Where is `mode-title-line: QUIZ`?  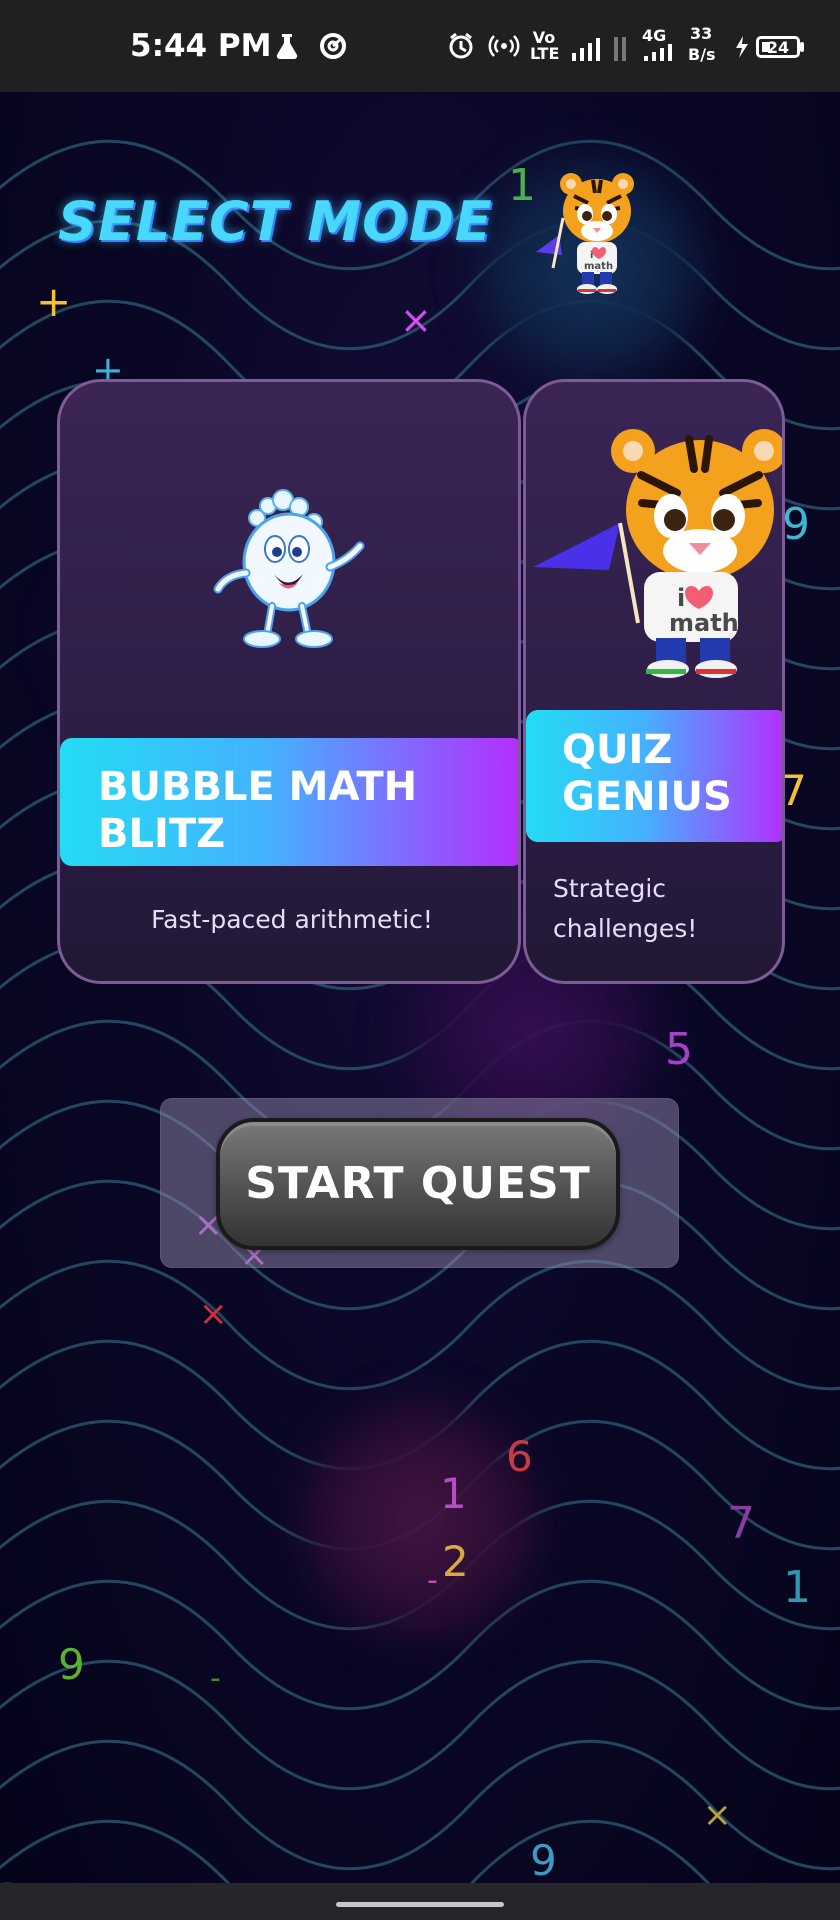
mode-title-line: QUIZ is located at coordinates (617, 750).